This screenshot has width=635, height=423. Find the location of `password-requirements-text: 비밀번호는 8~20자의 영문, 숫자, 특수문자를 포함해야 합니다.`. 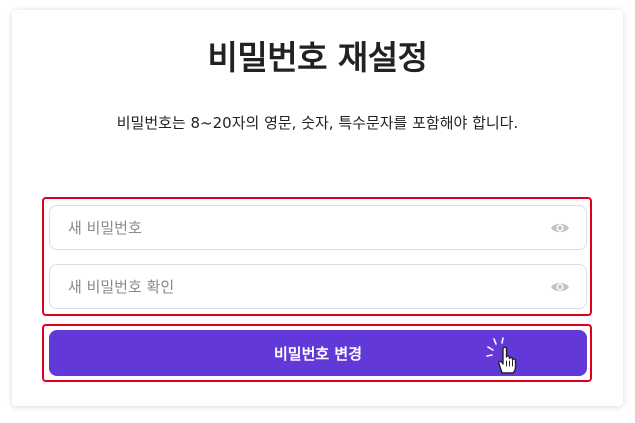

password-requirements-text: 비밀번호는 8~20자의 영문, 숫자, 특수문자를 포함해야 합니다. is located at coordinates (317, 123).